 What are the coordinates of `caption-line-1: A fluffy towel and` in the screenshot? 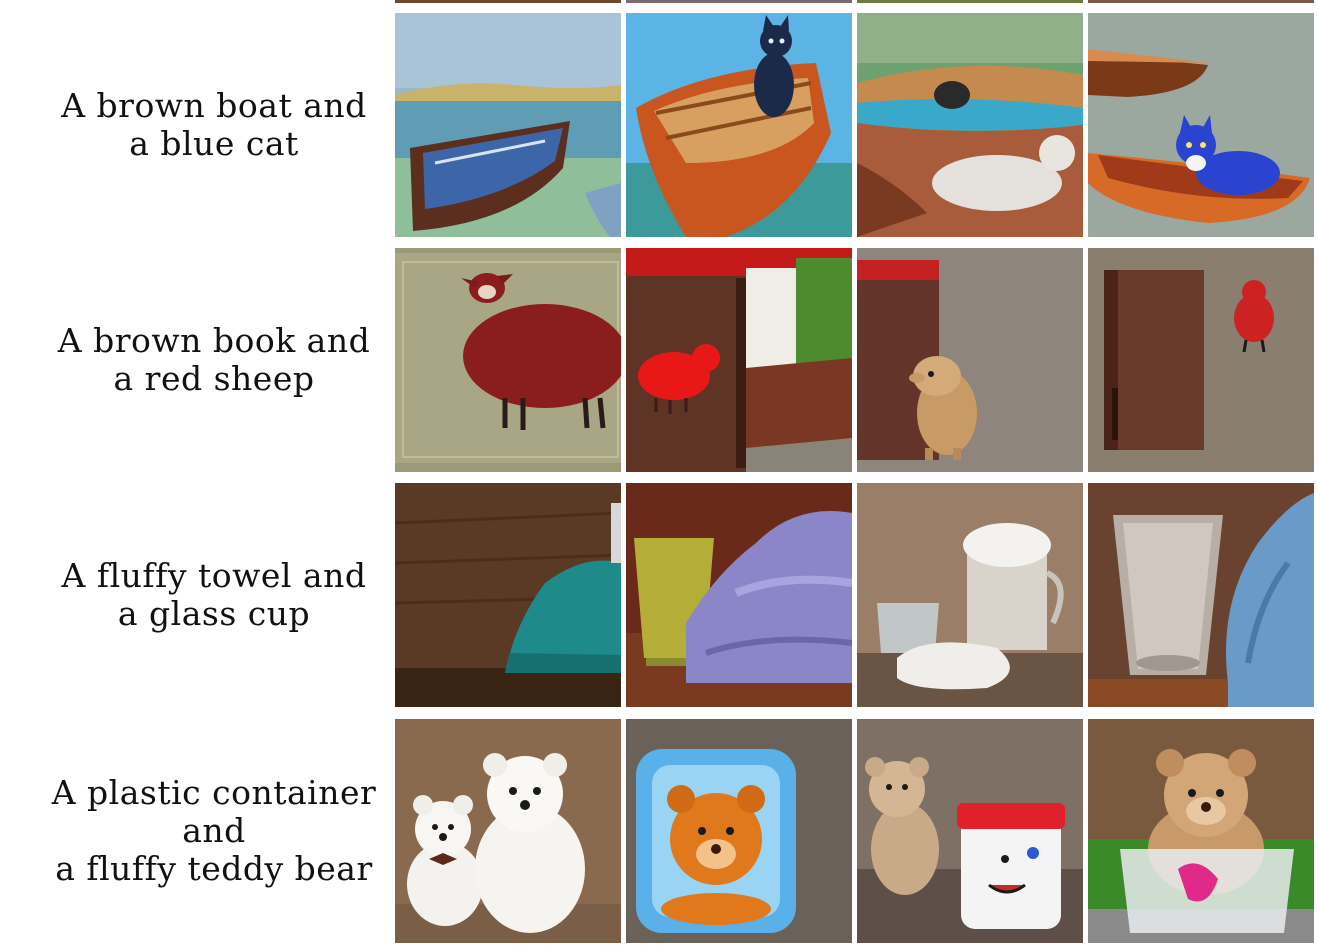 It's located at (214, 575).